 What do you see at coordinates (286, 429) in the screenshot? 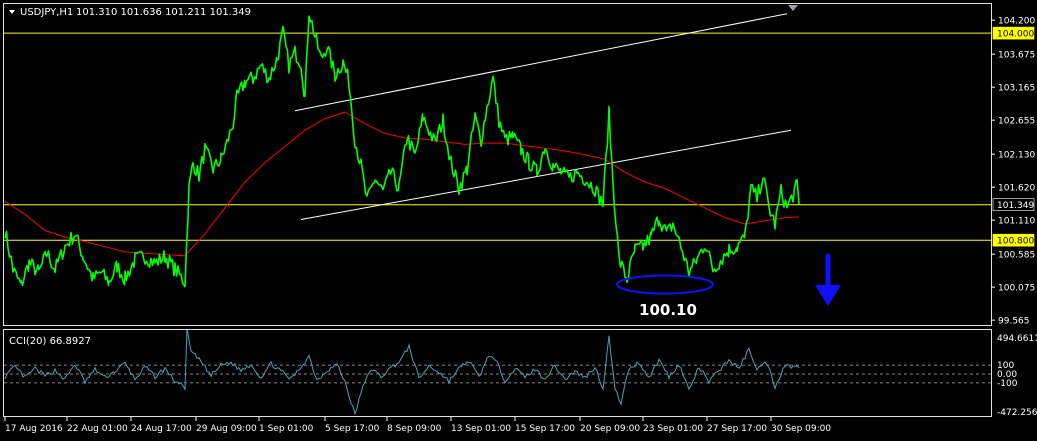
I see `x-axis-tick-label: 1 Sep 01:00` at bounding box center [286, 429].